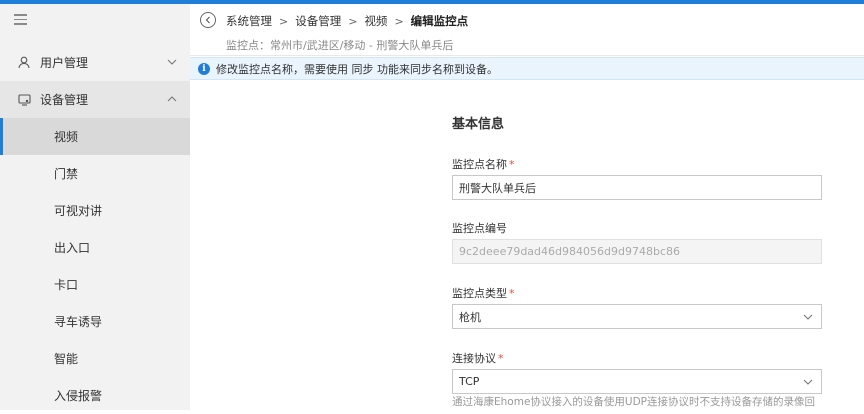 The height and width of the screenshot is (414, 864). Describe the element at coordinates (66, 359) in the screenshot. I see `sidebar-item-label: 智能` at that location.